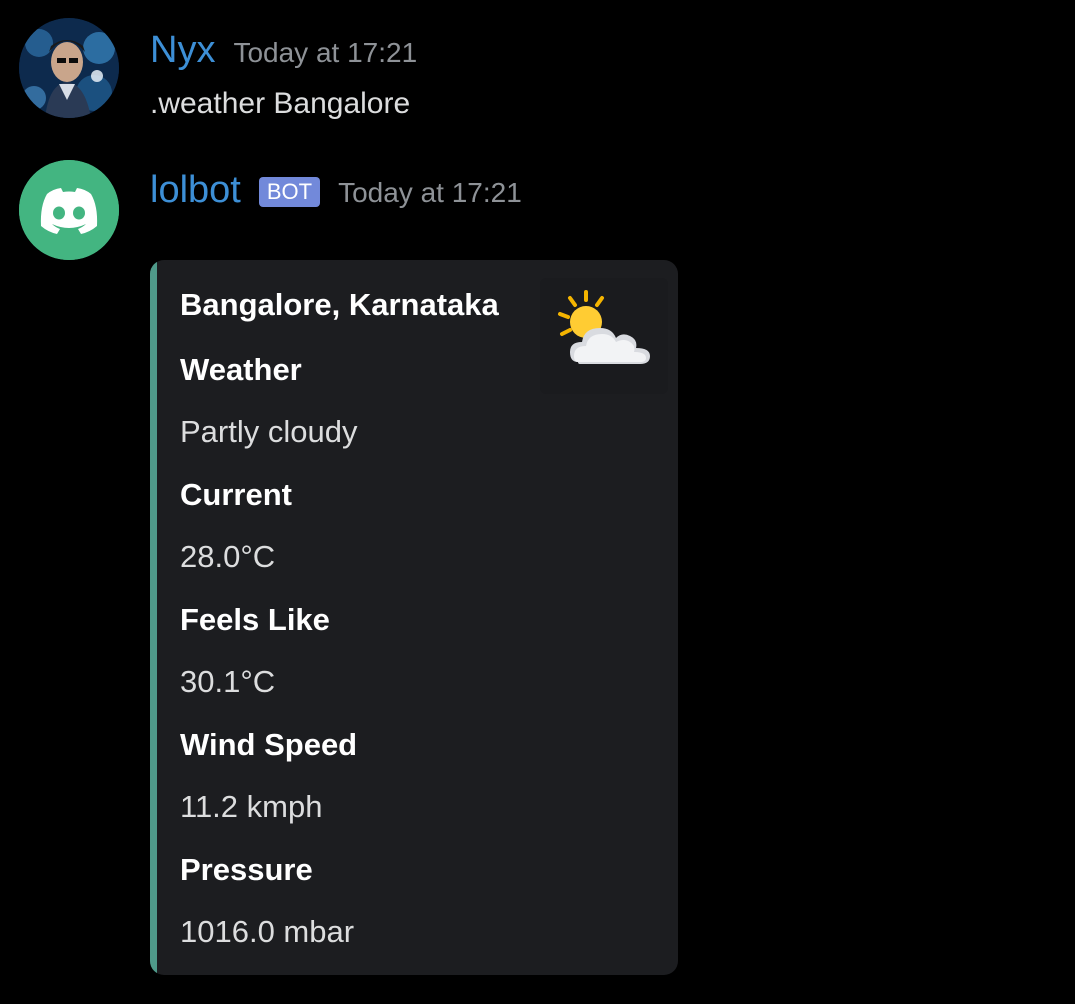  I want to click on field-name: Feels Like, so click(255, 619).